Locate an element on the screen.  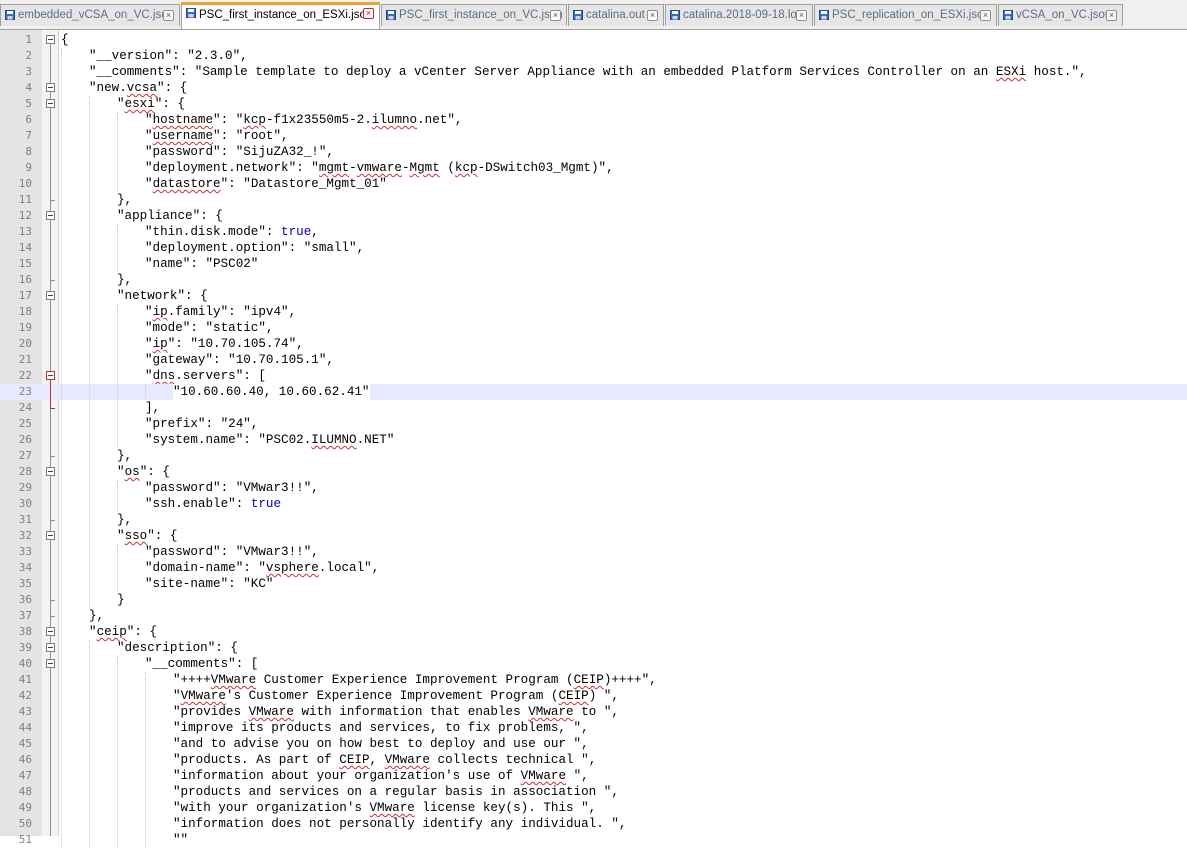
code-text: "sso": { is located at coordinates (147, 536).